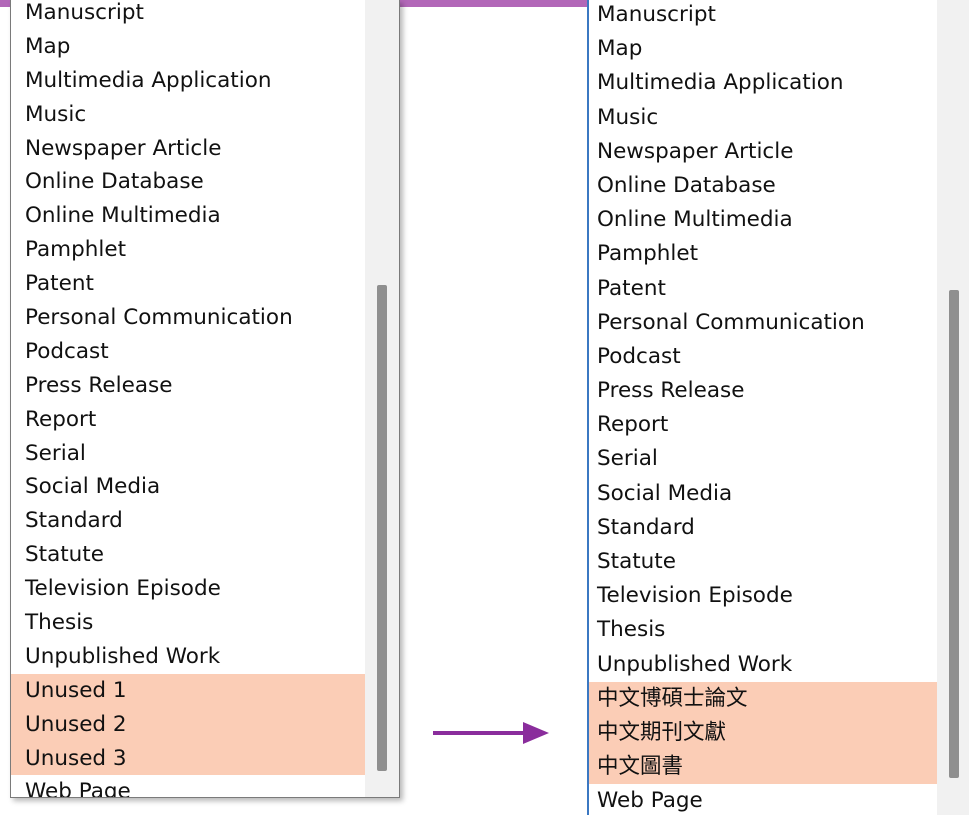  I want to click on list-item: Unused 3, so click(188, 758).